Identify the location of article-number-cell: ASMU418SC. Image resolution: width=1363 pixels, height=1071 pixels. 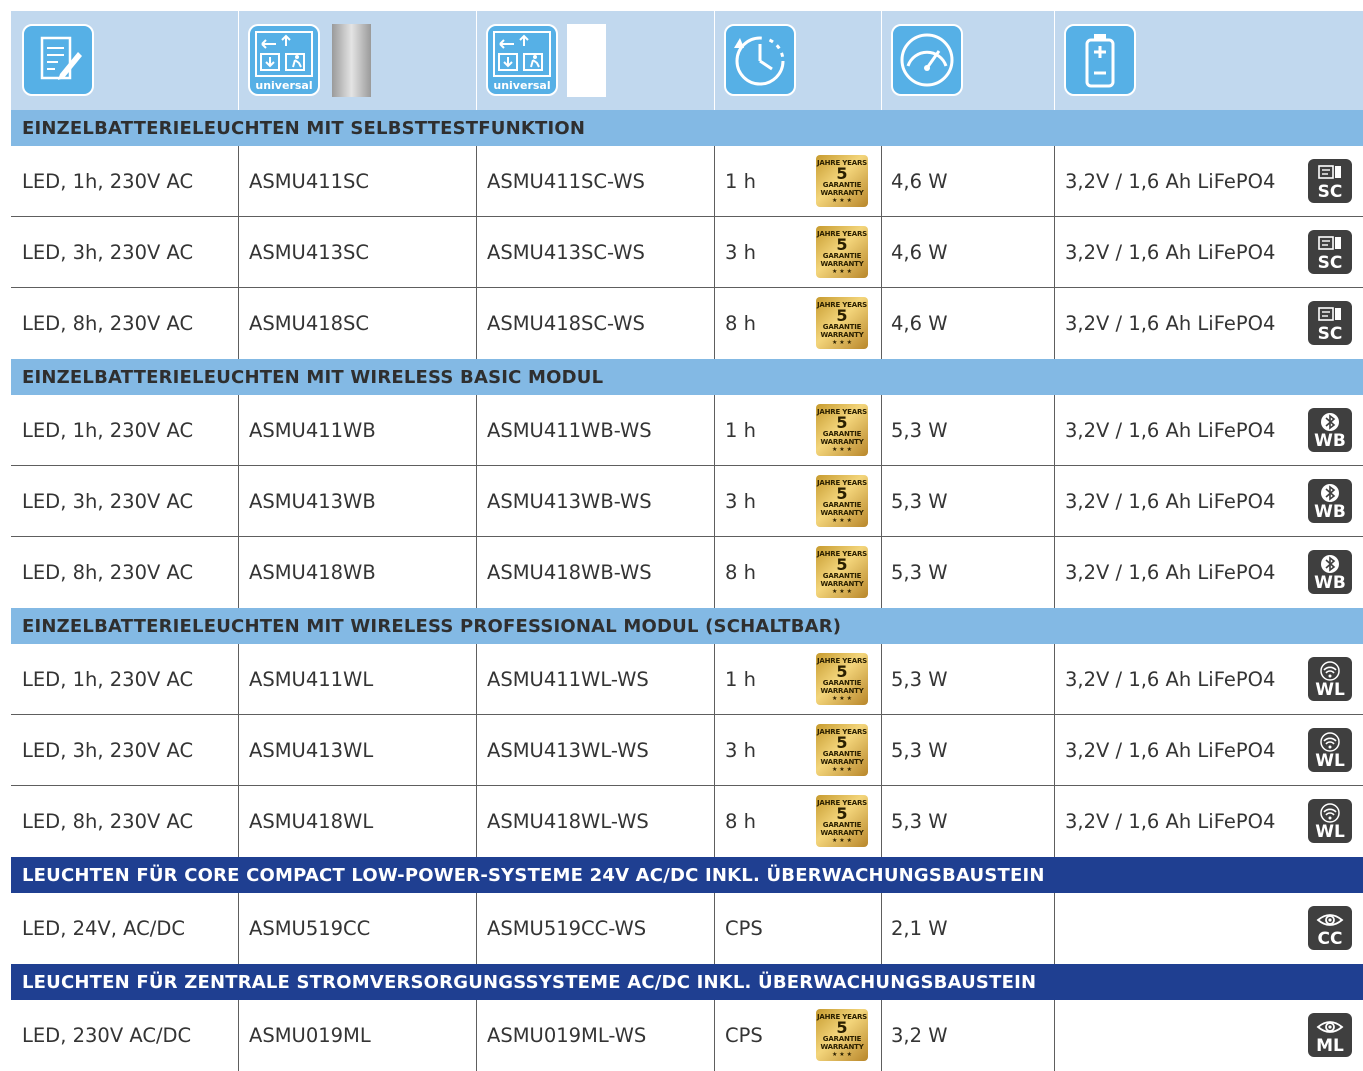
(309, 323).